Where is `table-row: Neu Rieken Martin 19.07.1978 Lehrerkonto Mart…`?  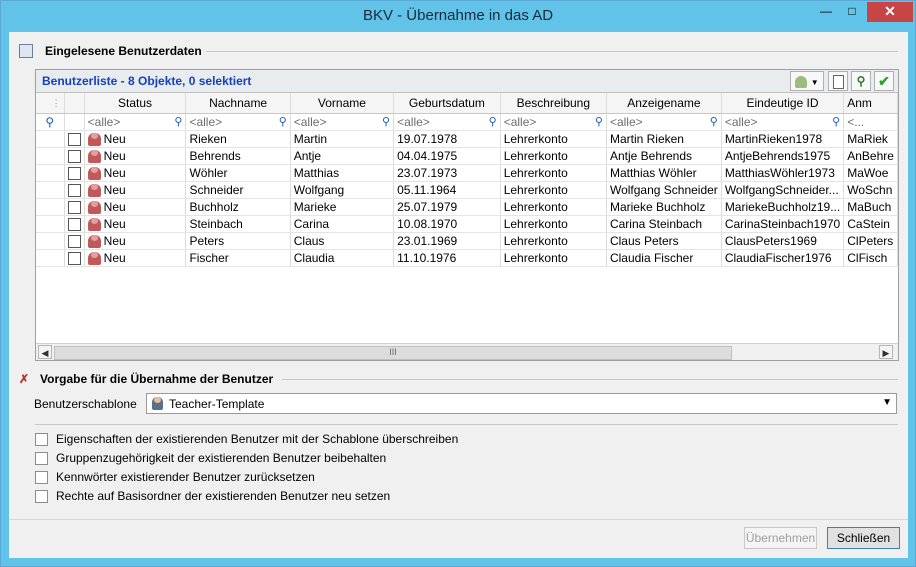
table-row: Neu Rieken Martin 19.07.1978 Lehrerkonto Mart… is located at coordinates (467, 139).